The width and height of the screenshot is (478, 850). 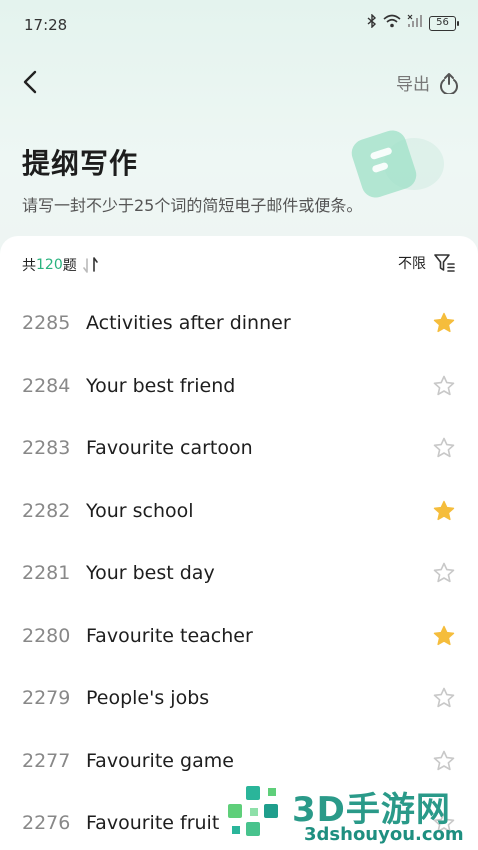 I want to click on page-title: 提纲写作, so click(x=80, y=163).